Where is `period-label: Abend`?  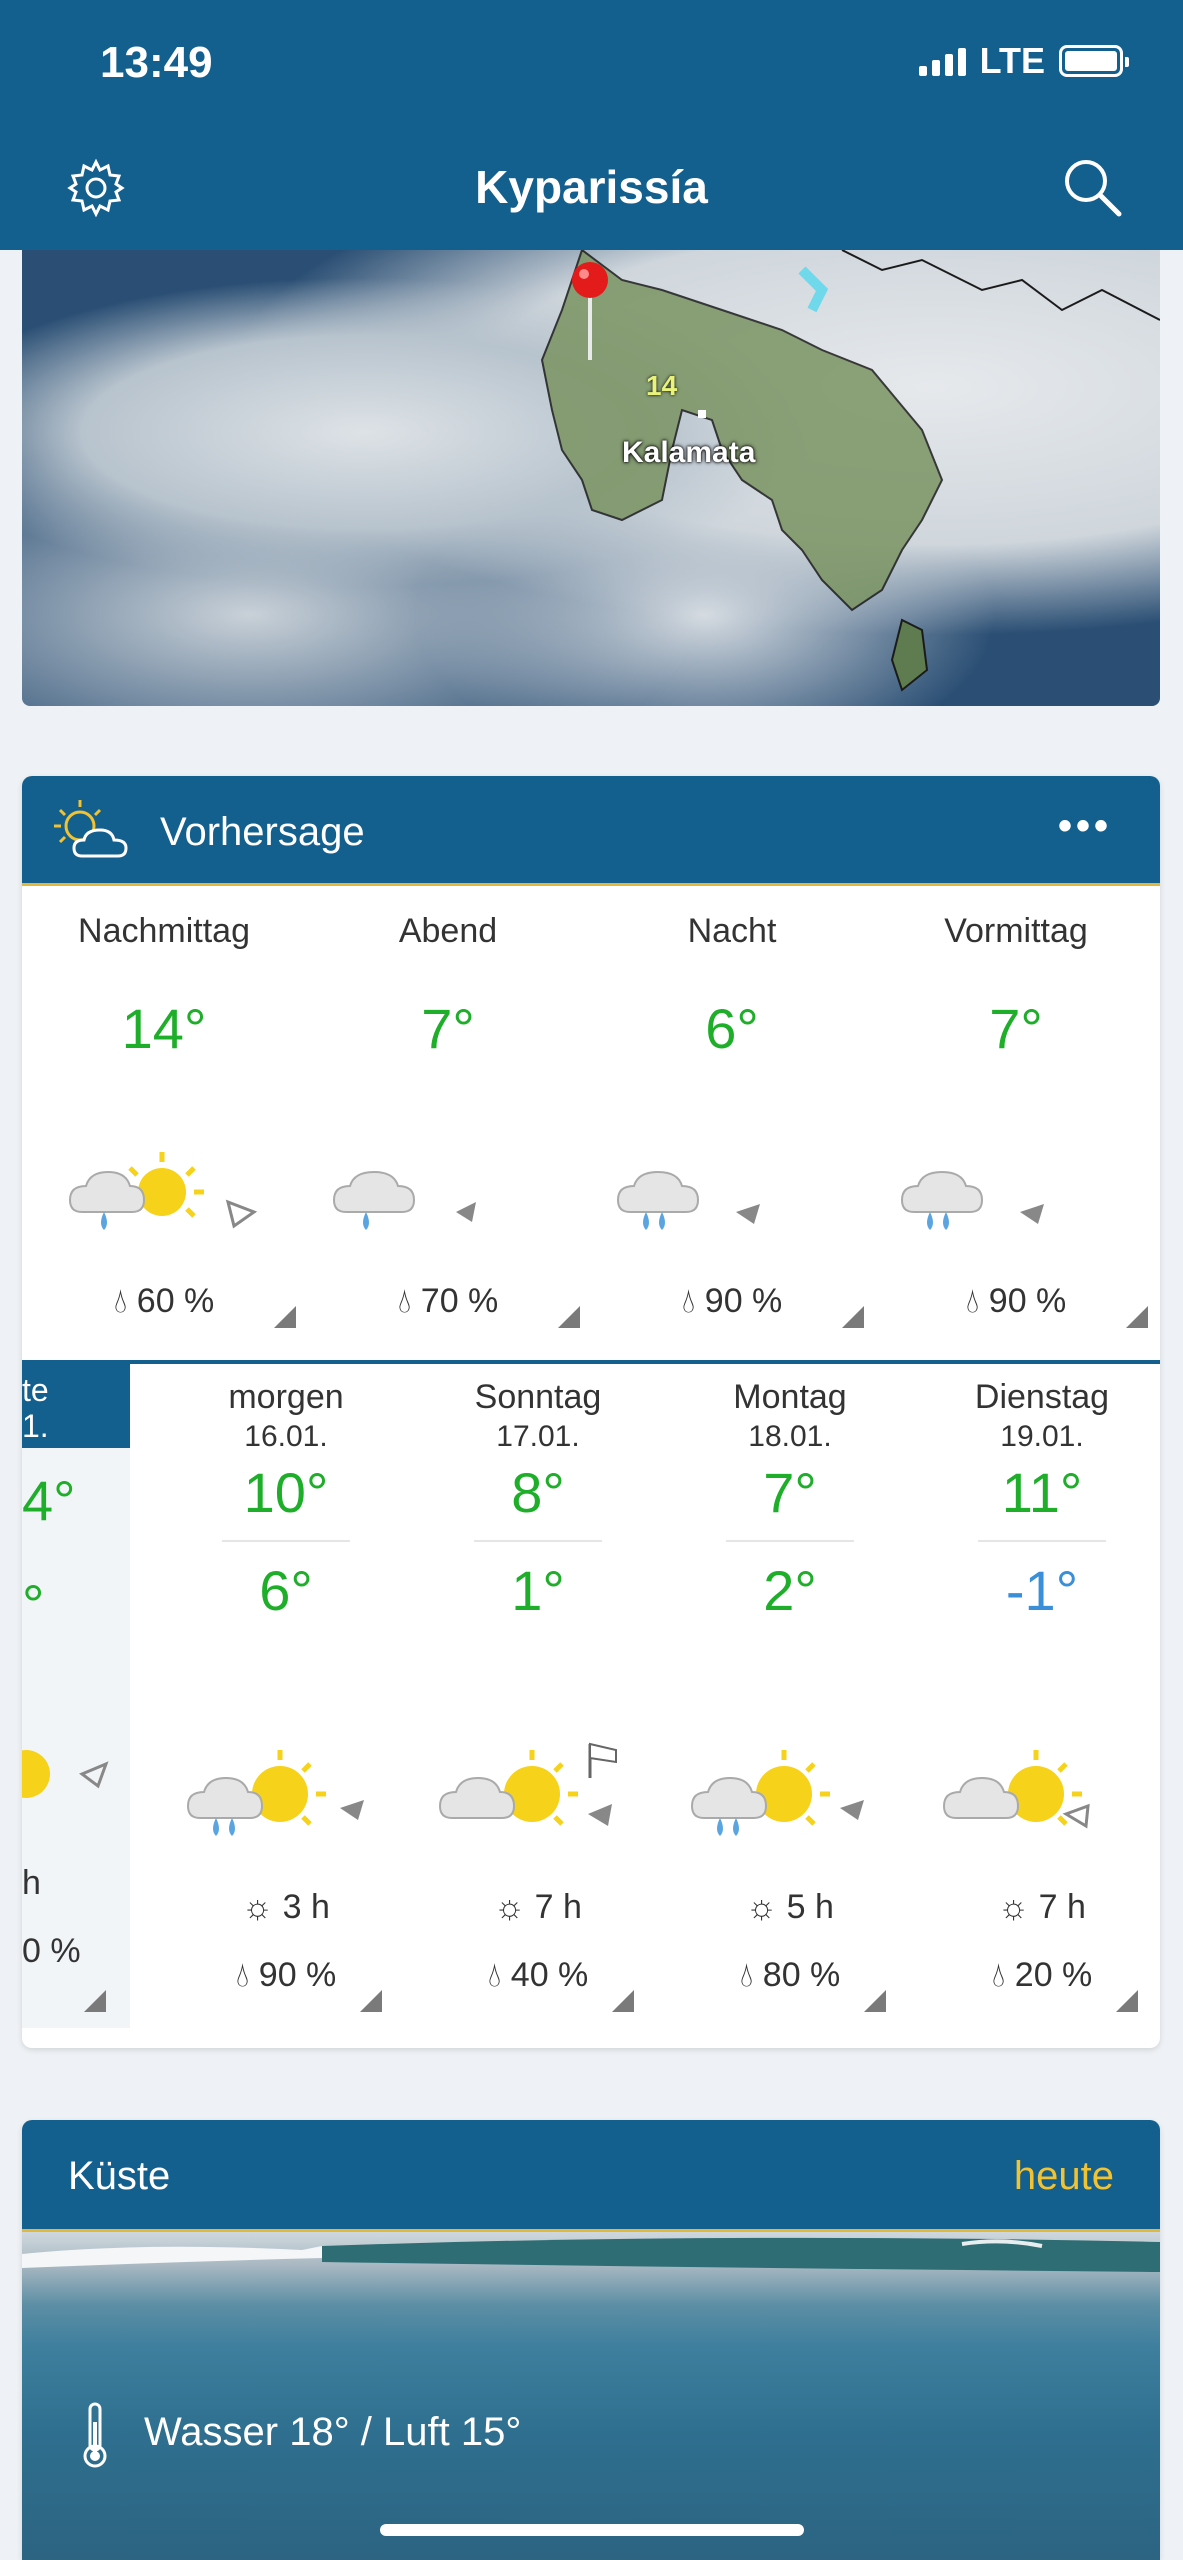 period-label: Abend is located at coordinates (448, 931).